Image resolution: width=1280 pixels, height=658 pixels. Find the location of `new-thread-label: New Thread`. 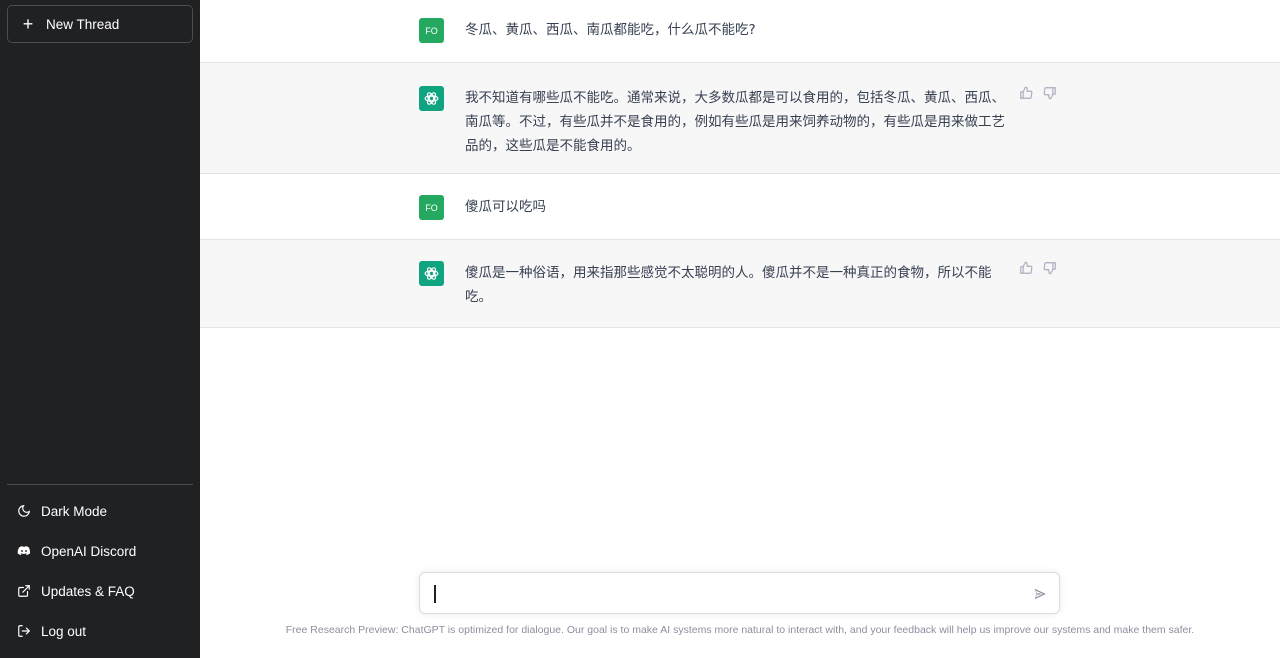

new-thread-label: New Thread is located at coordinates (83, 24).